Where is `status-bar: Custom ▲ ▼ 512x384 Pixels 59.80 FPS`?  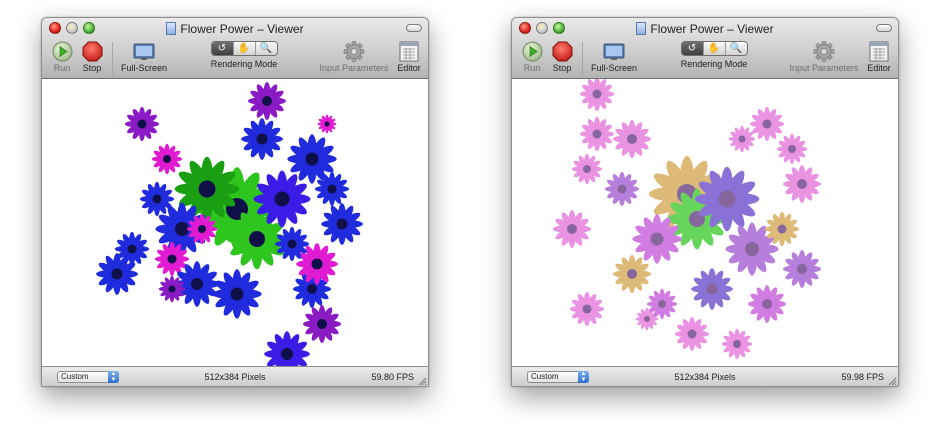
status-bar: Custom ▲ ▼ 512x384 Pixels 59.80 FPS is located at coordinates (235, 376).